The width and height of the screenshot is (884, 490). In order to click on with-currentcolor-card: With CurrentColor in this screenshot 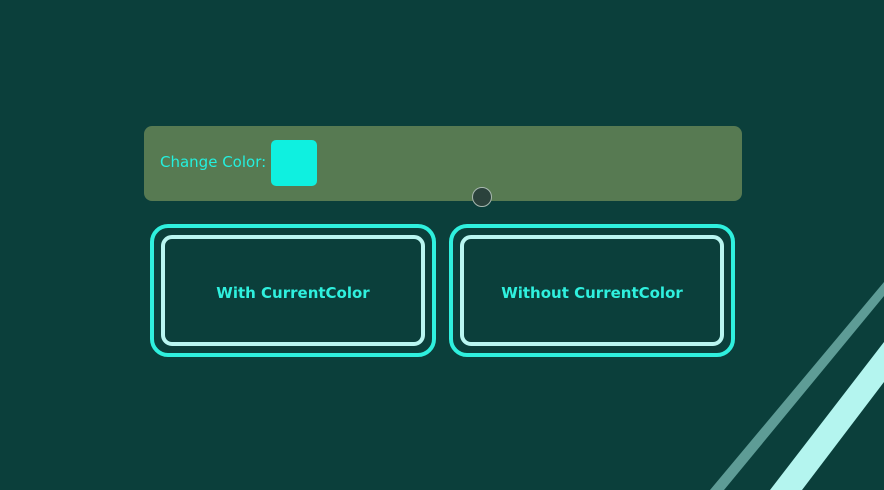, I will do `click(293, 290)`.